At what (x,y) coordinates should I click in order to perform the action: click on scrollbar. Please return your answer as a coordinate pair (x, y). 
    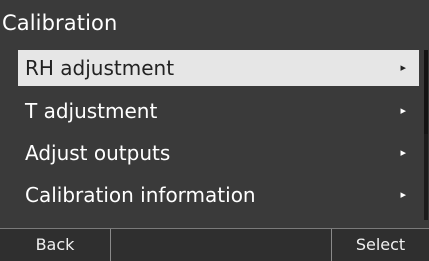
    Looking at the image, I should click on (426, 135).